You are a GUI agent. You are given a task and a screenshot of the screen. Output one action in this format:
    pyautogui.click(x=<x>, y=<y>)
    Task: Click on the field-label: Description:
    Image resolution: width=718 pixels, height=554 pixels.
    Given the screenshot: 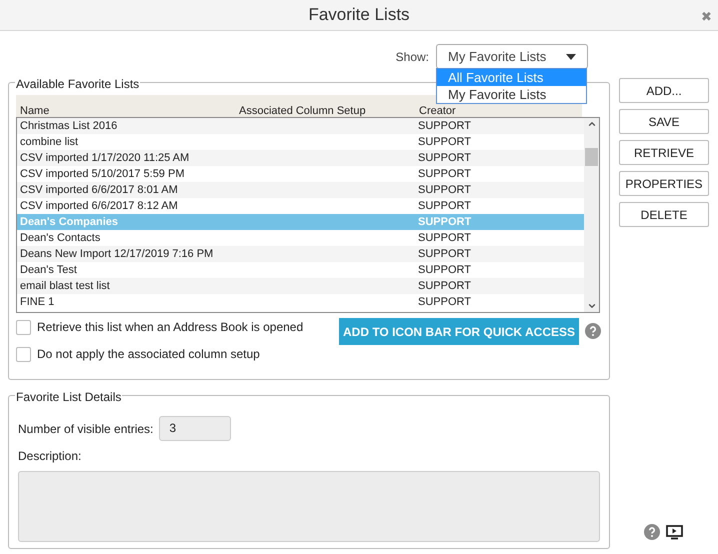 What is the action you would take?
    pyautogui.click(x=50, y=456)
    